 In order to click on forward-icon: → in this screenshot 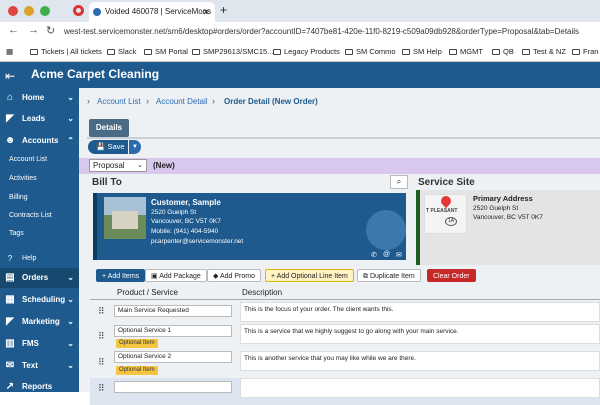, I will do `click(33, 30)`.